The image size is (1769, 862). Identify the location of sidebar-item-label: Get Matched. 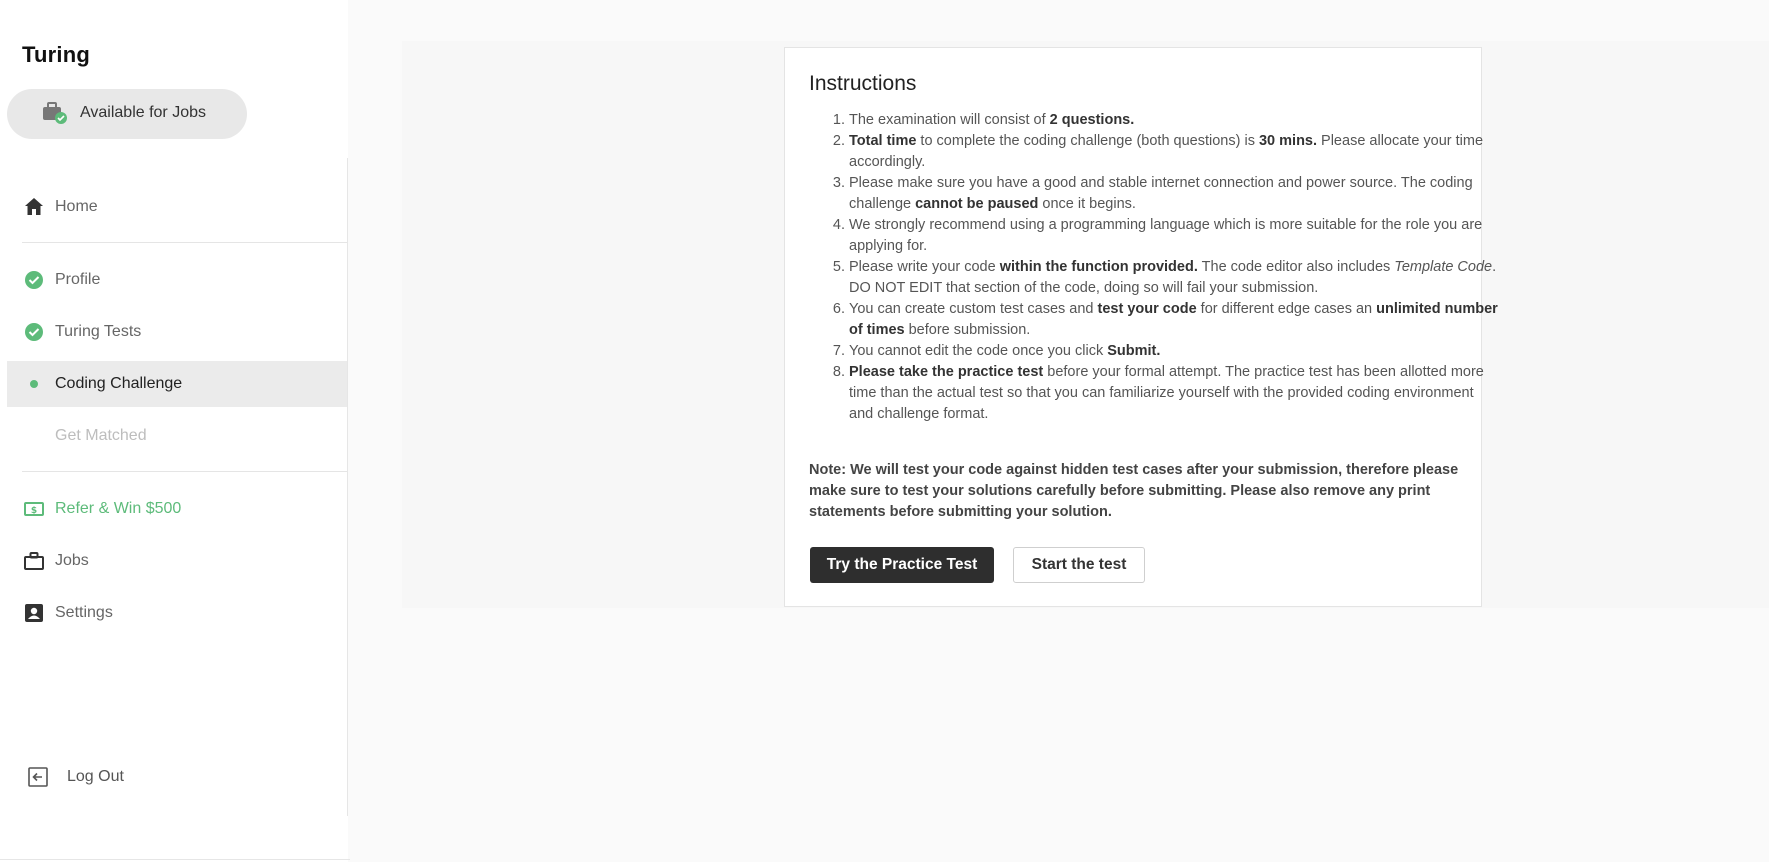
(101, 435).